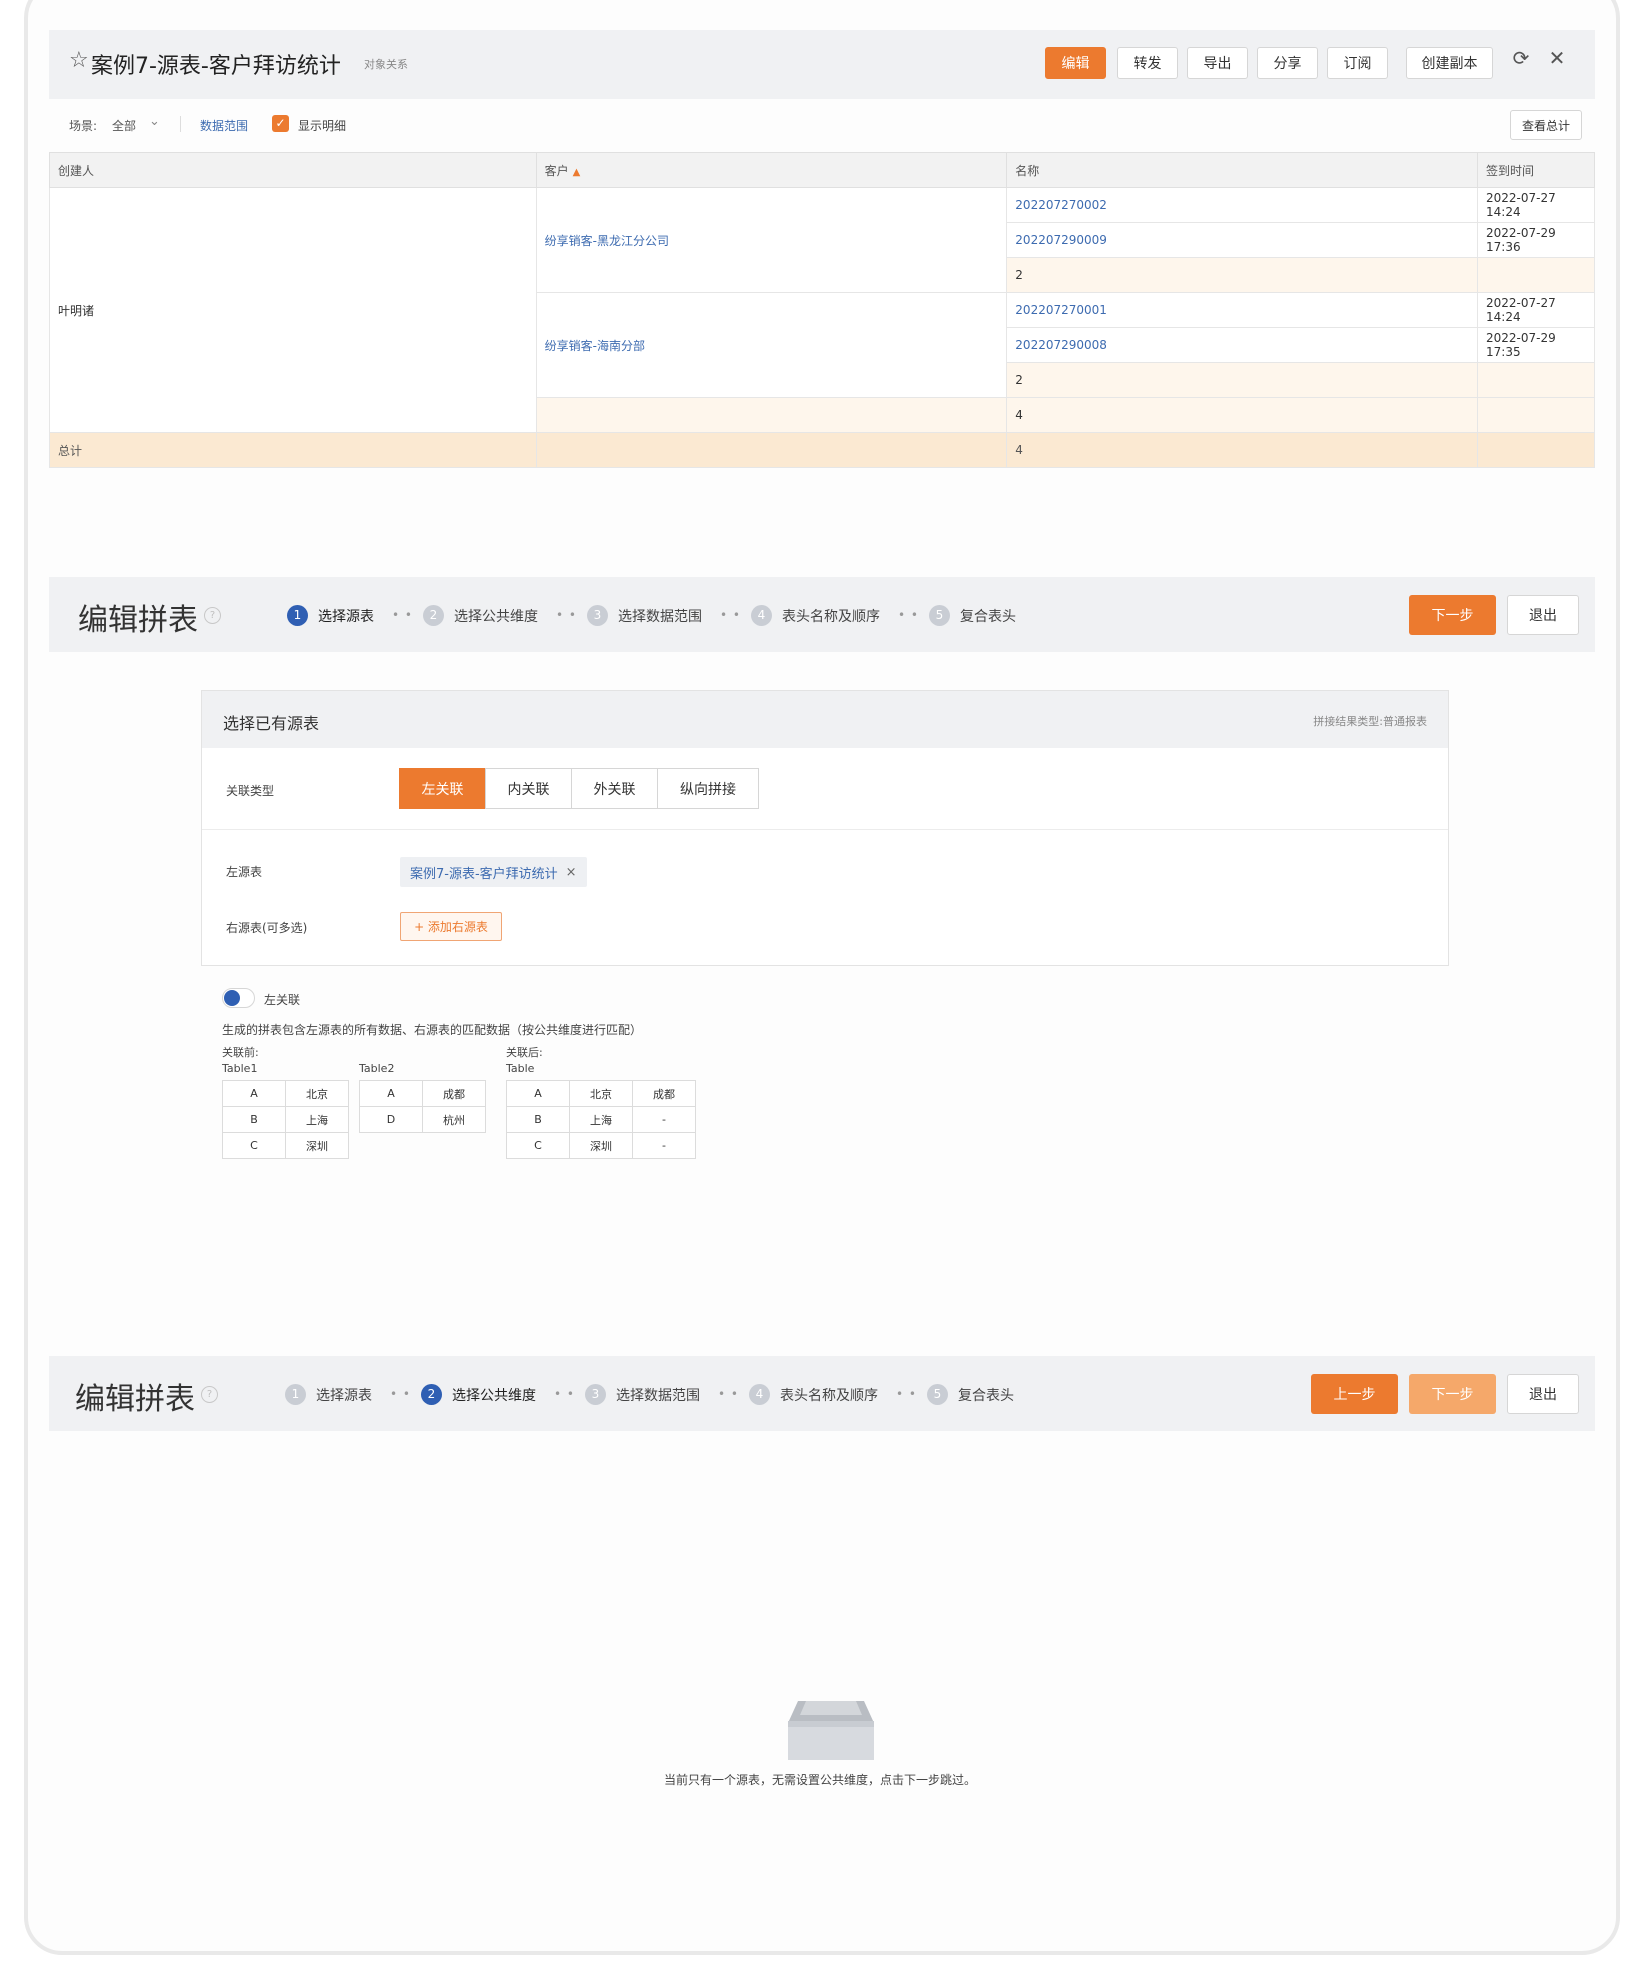 The image size is (1640, 1967). What do you see at coordinates (664, 1093) in the screenshot?
I see `table-cell: 成都` at bounding box center [664, 1093].